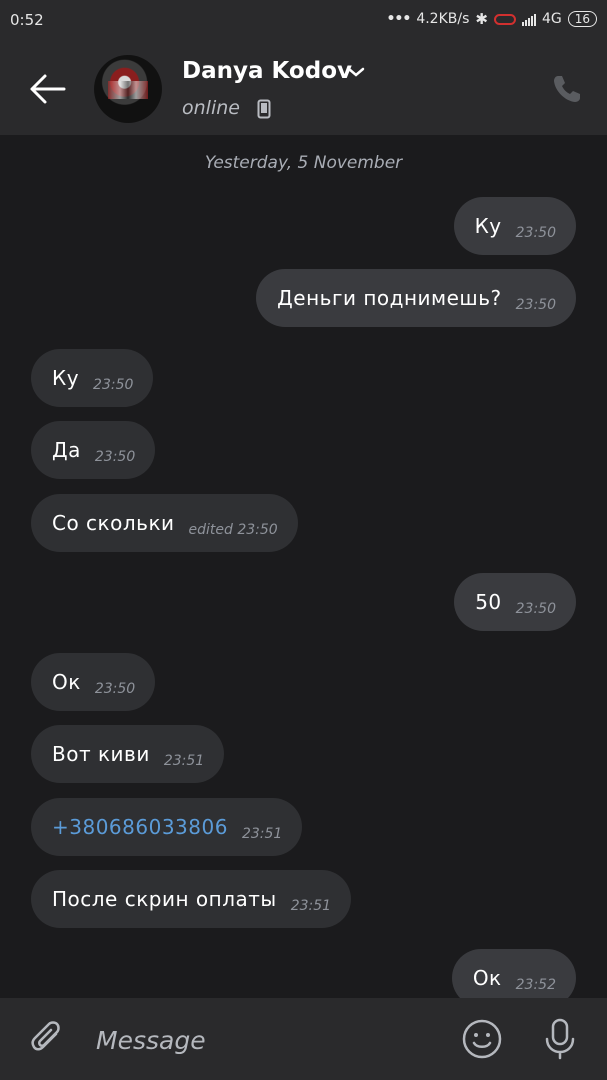 The height and width of the screenshot is (1080, 607). Describe the element at coordinates (303, 21) in the screenshot. I see `status-bar: 0:52 ••• 4.2KB/s ✱ 4G 16` at that location.